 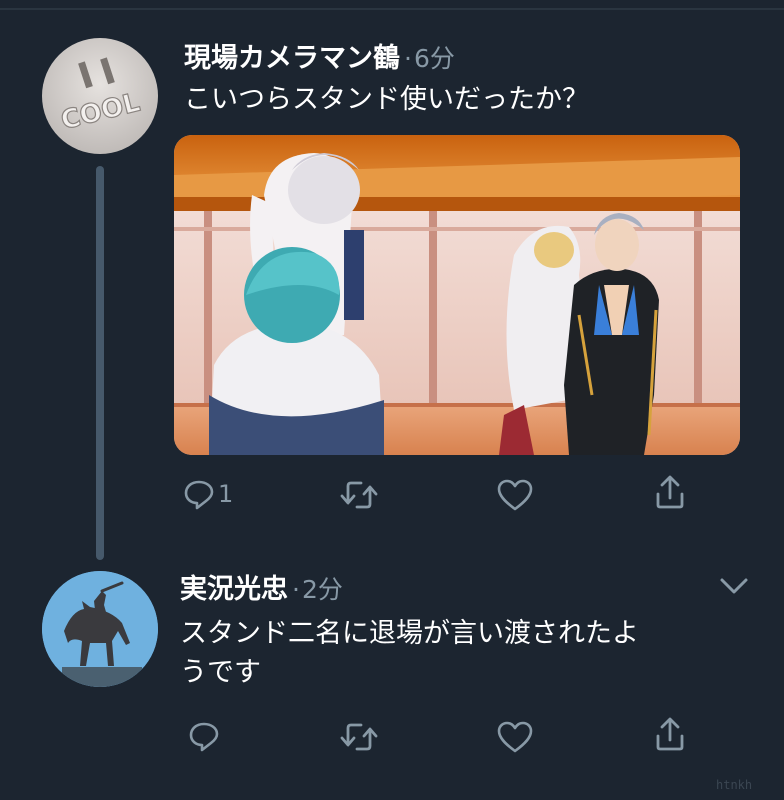 I want to click on tweet-header: 現場カメラマン鶴 · 6分, so click(x=319, y=55).